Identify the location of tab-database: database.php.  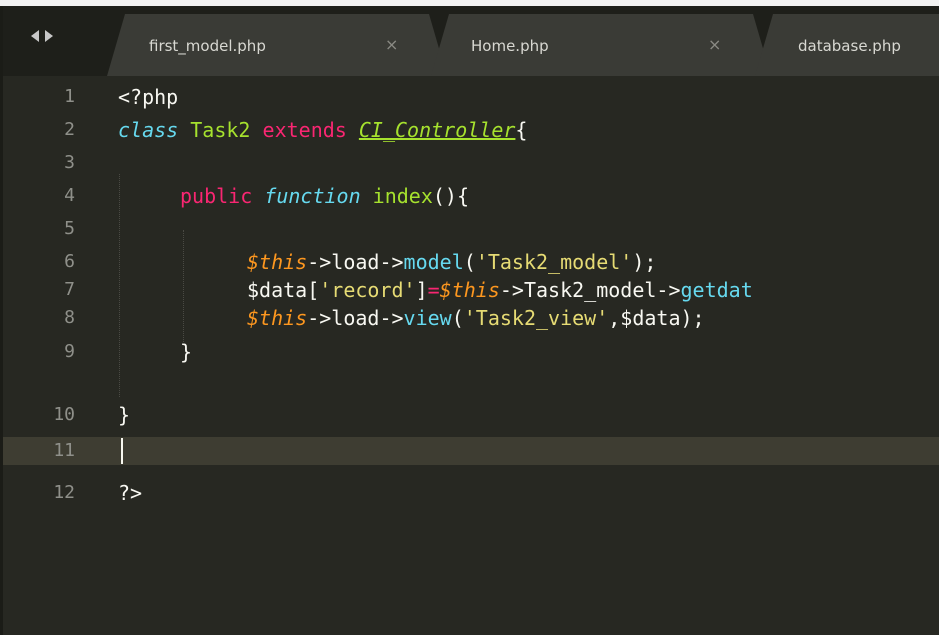
(847, 45).